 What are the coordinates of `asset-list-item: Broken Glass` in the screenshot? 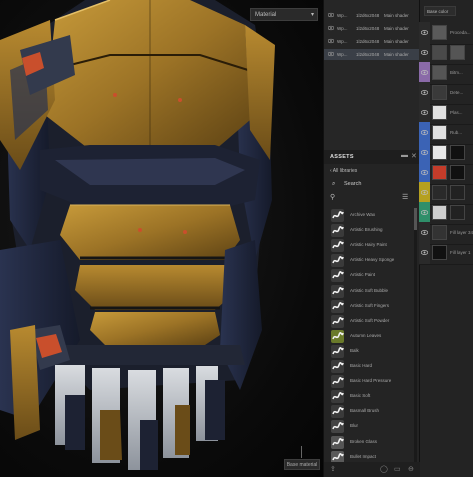 It's located at (371, 442).